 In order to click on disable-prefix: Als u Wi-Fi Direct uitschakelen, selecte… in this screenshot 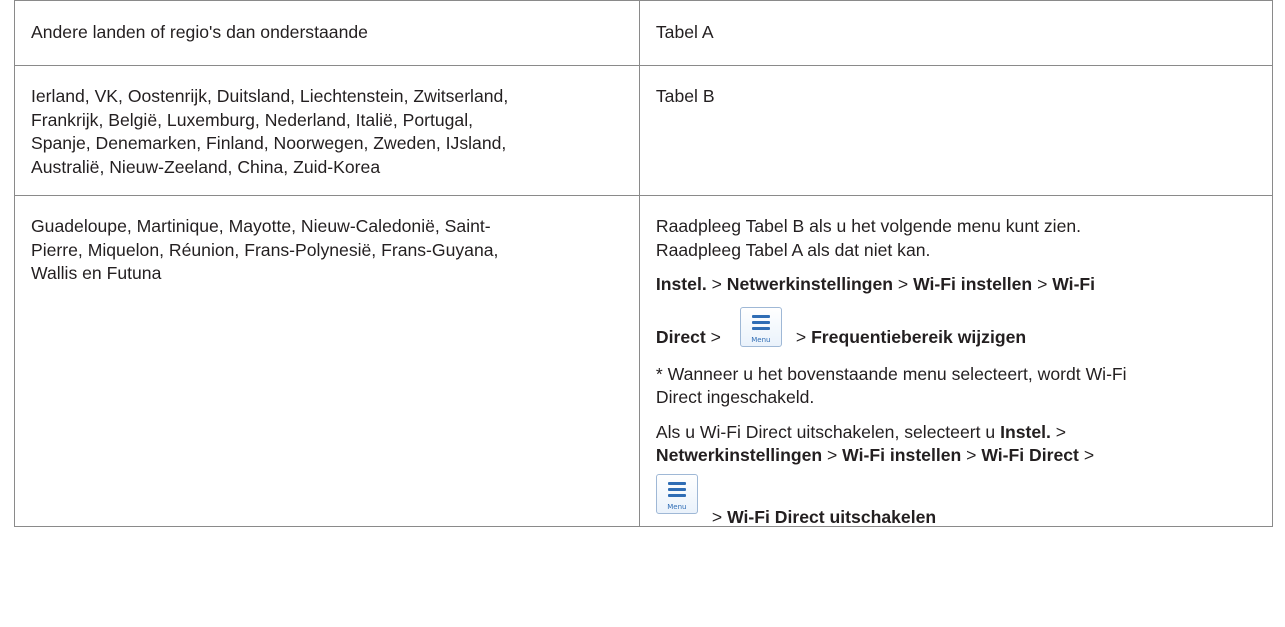, I will do `click(825, 431)`.